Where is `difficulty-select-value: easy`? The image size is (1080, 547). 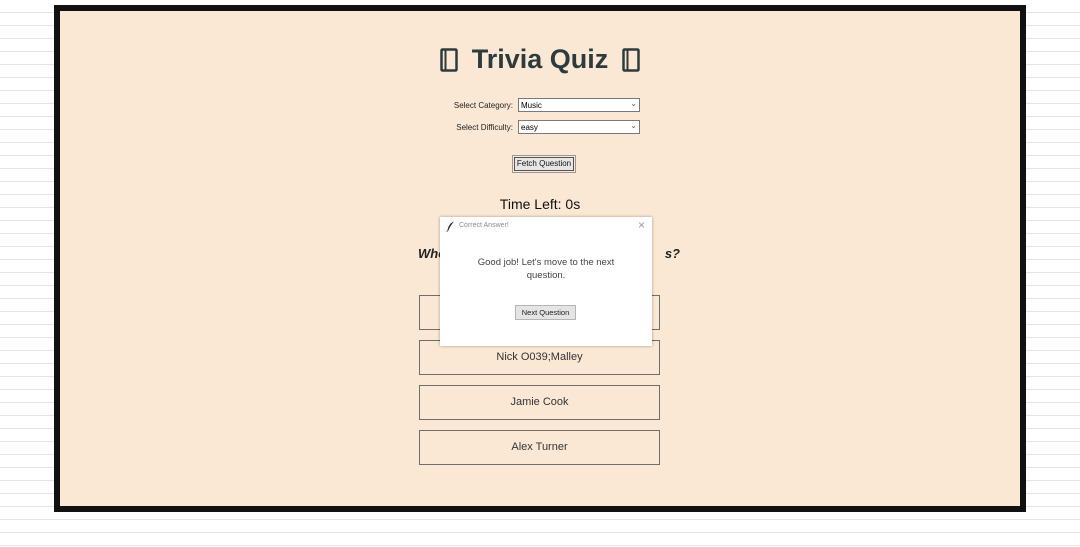 difficulty-select-value: easy is located at coordinates (529, 127).